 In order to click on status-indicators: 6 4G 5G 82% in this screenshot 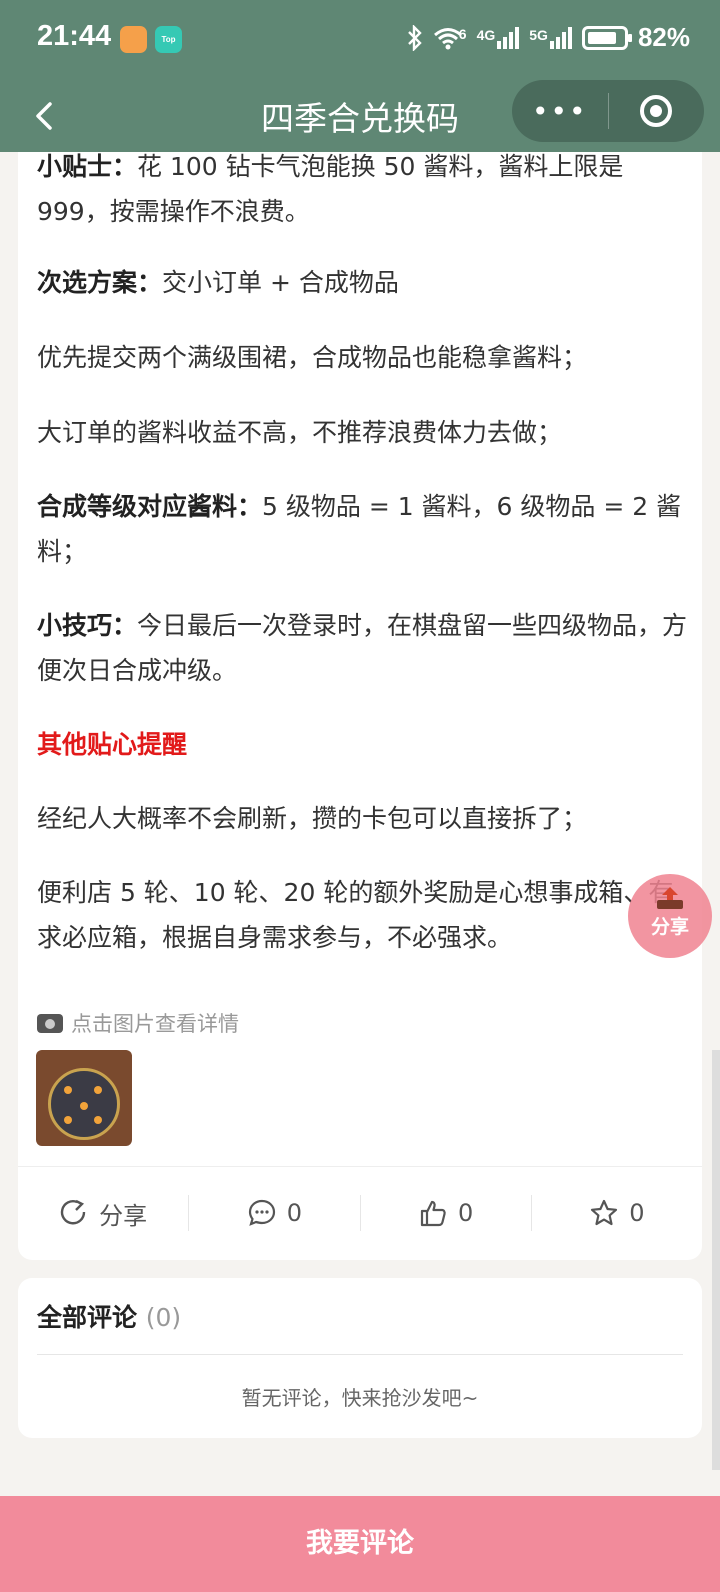, I will do `click(548, 37)`.